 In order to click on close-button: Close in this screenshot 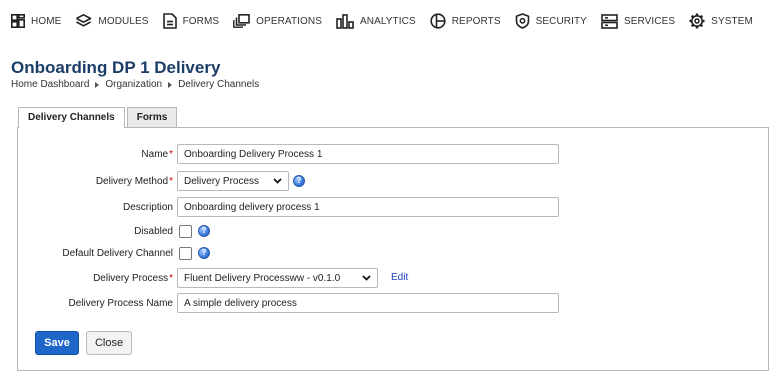, I will do `click(109, 343)`.